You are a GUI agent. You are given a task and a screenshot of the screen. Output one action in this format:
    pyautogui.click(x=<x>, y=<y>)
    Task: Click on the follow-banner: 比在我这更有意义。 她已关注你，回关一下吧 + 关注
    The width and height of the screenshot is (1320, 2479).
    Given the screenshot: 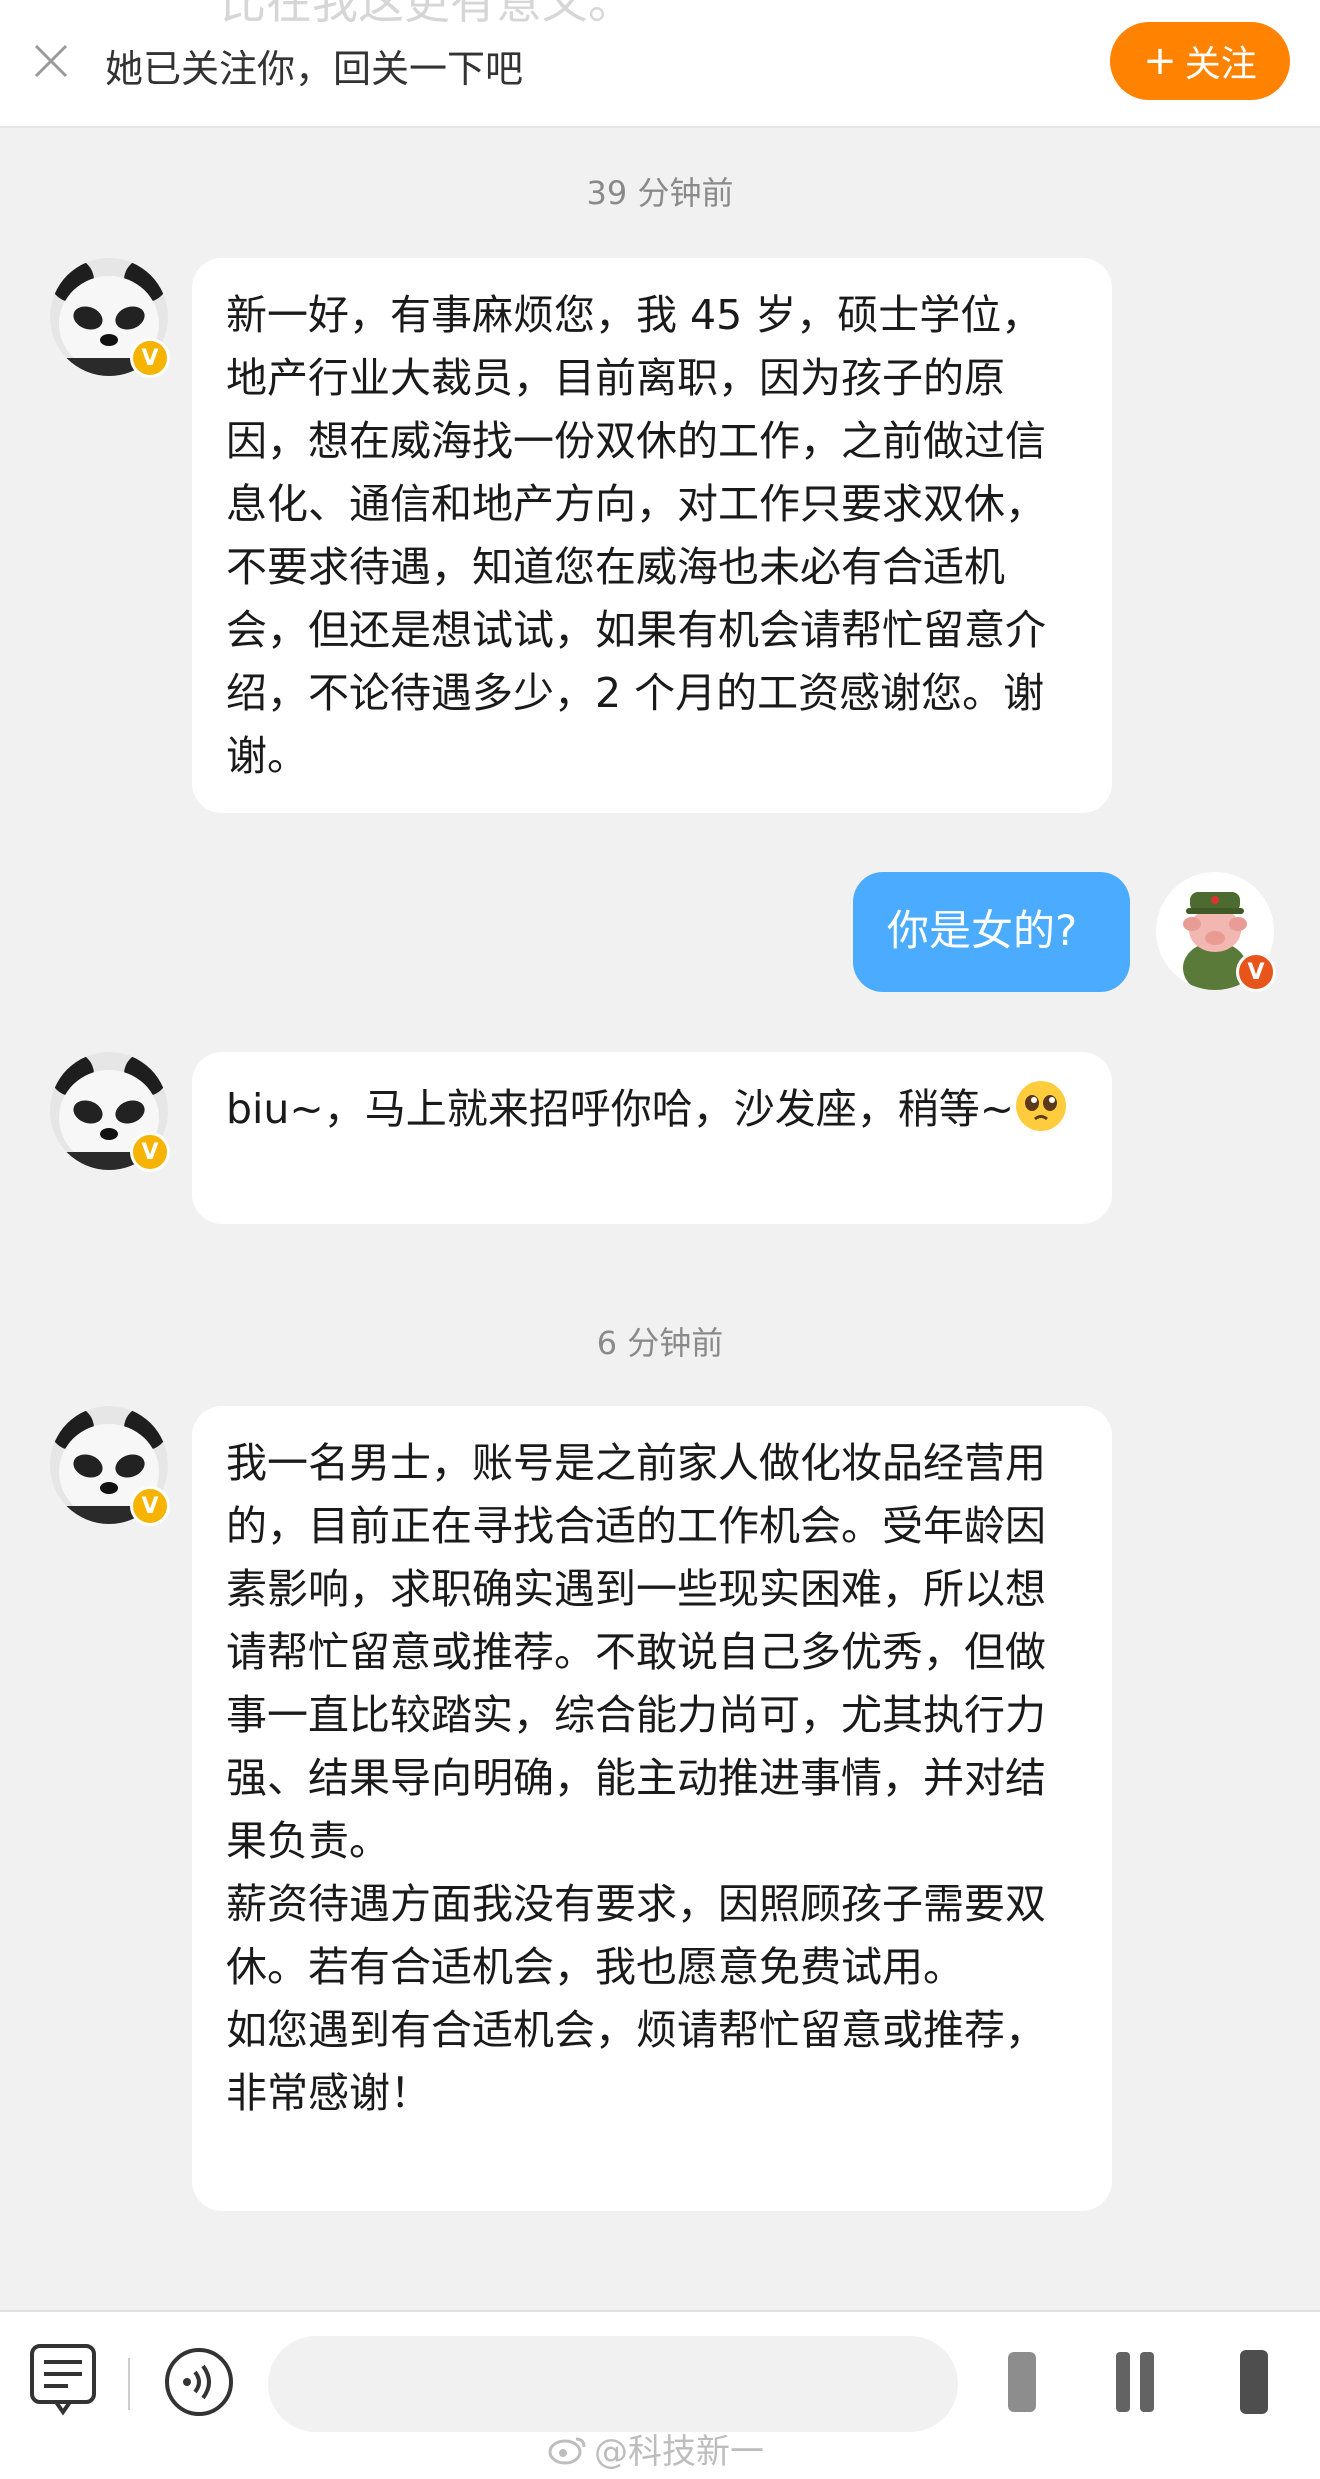 What is the action you would take?
    pyautogui.click(x=660, y=64)
    